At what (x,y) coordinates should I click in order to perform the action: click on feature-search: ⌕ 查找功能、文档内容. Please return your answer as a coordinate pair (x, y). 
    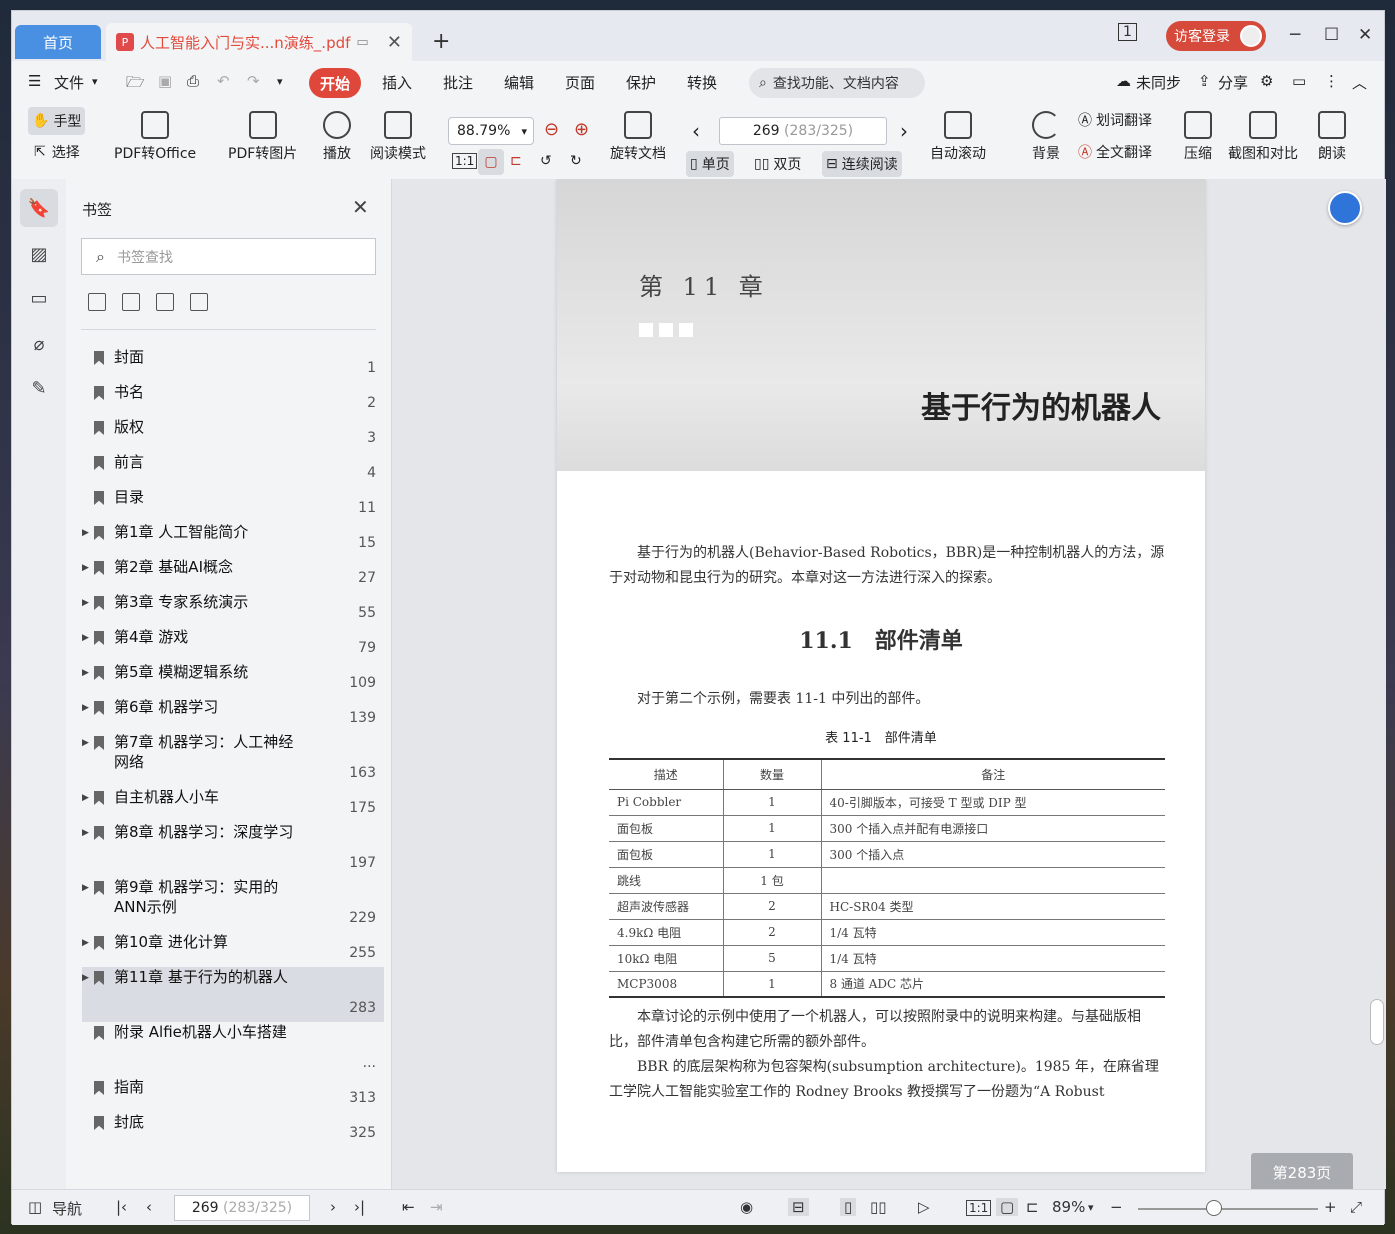
    Looking at the image, I should click on (837, 83).